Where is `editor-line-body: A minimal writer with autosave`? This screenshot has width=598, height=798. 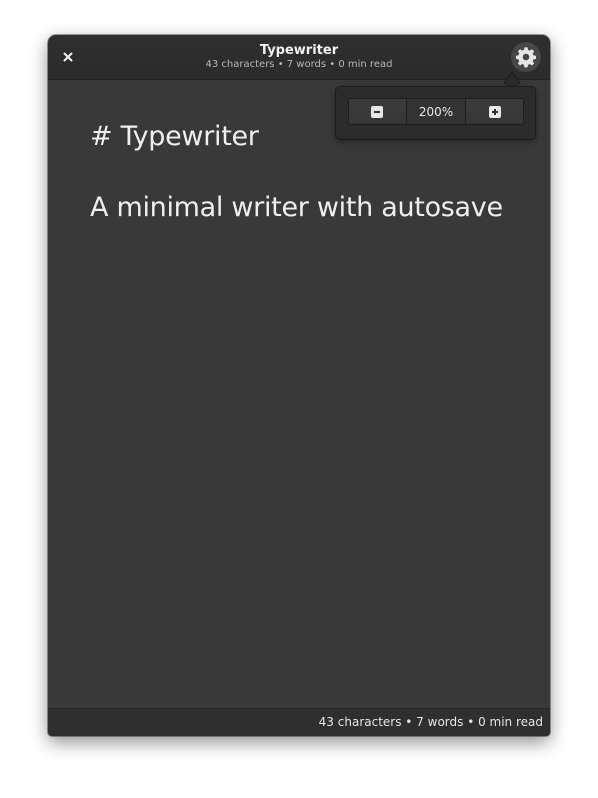 editor-line-body: A minimal writer with autosave is located at coordinates (296, 207).